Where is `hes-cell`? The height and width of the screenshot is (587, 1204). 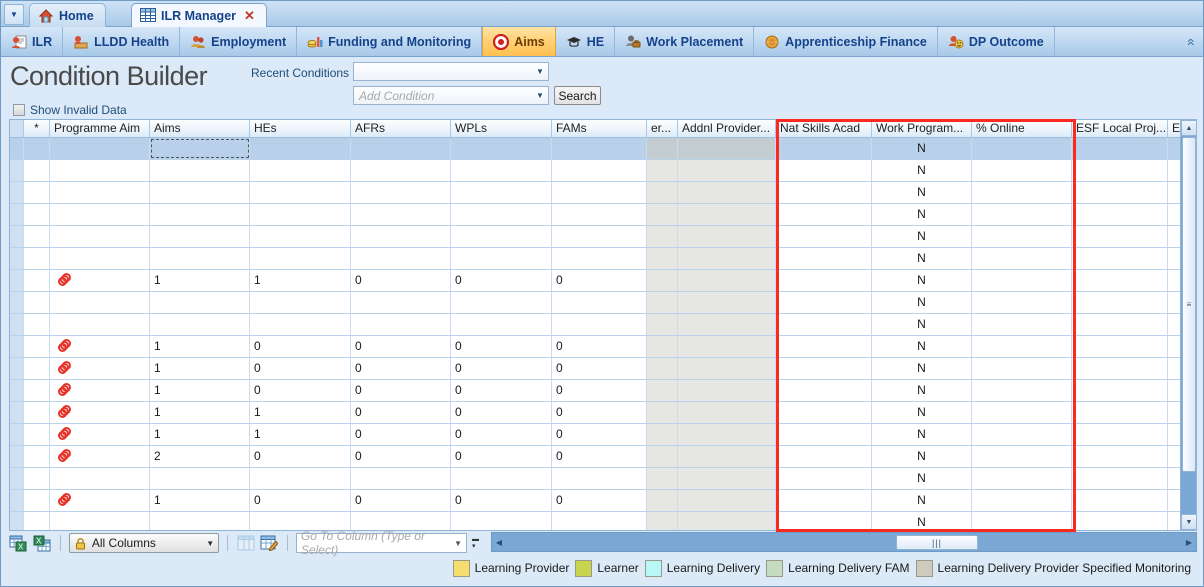 hes-cell is located at coordinates (300, 302).